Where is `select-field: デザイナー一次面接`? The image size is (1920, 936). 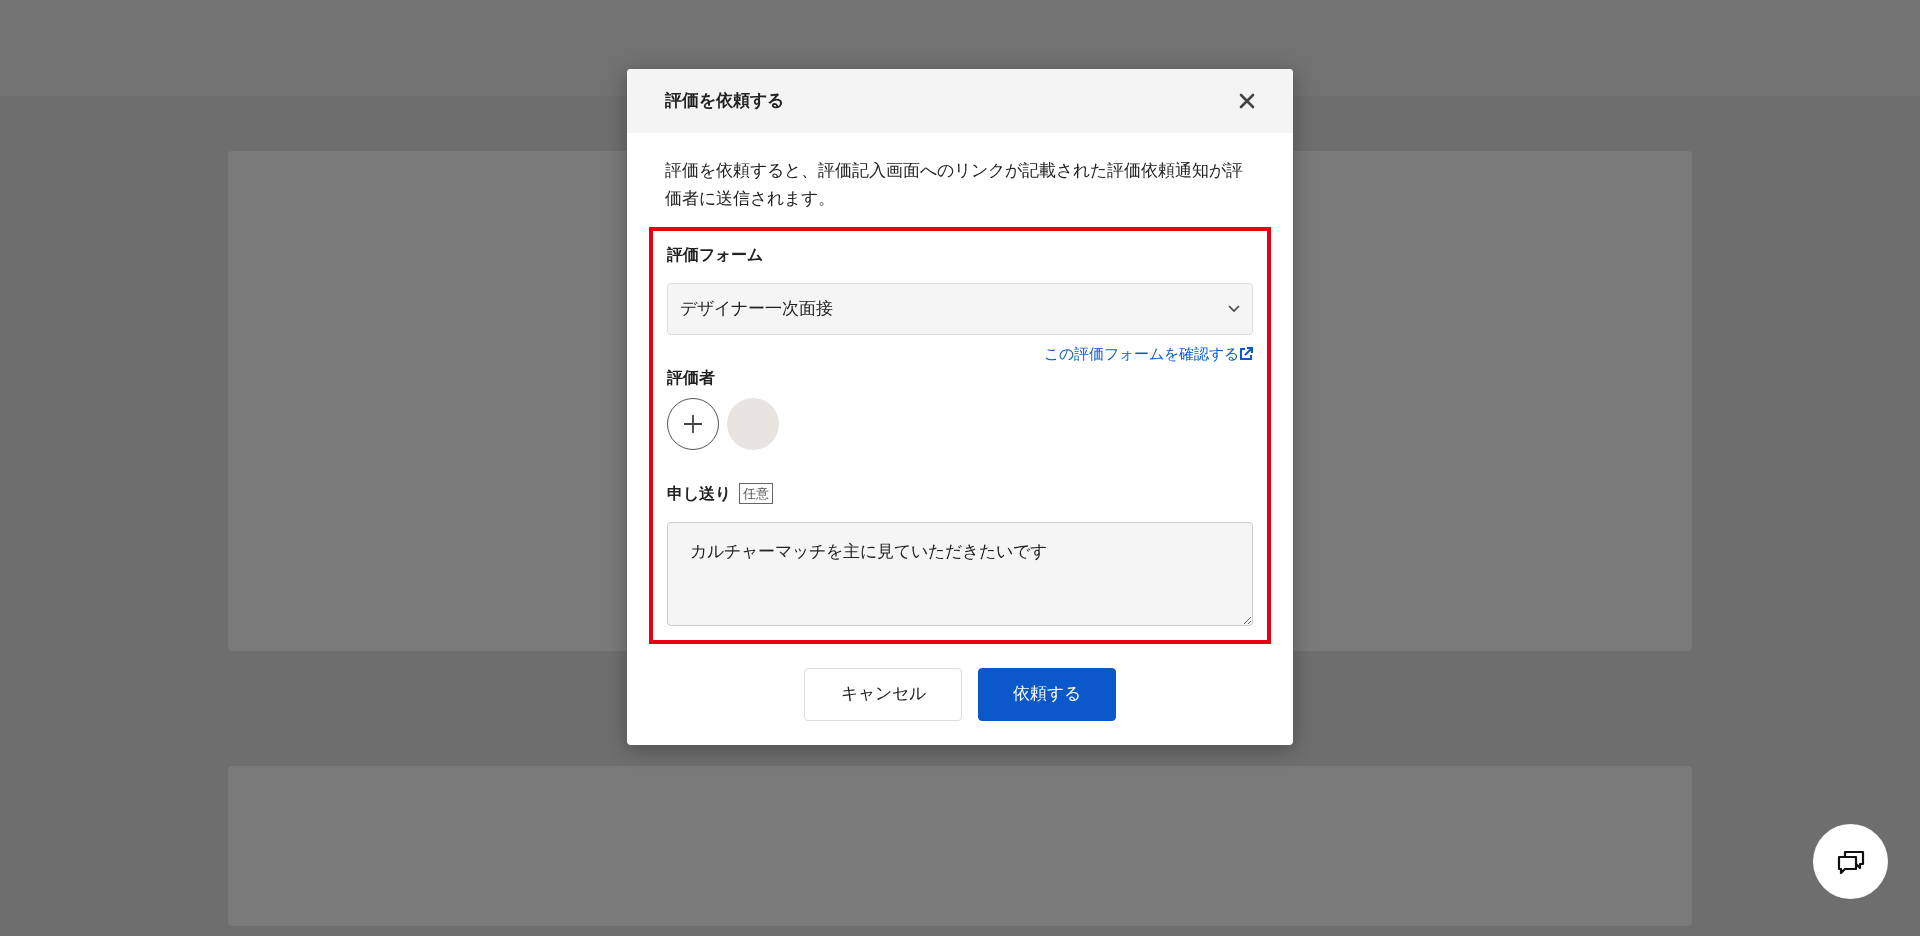
select-field: デザイナー一次面接 is located at coordinates (960, 309).